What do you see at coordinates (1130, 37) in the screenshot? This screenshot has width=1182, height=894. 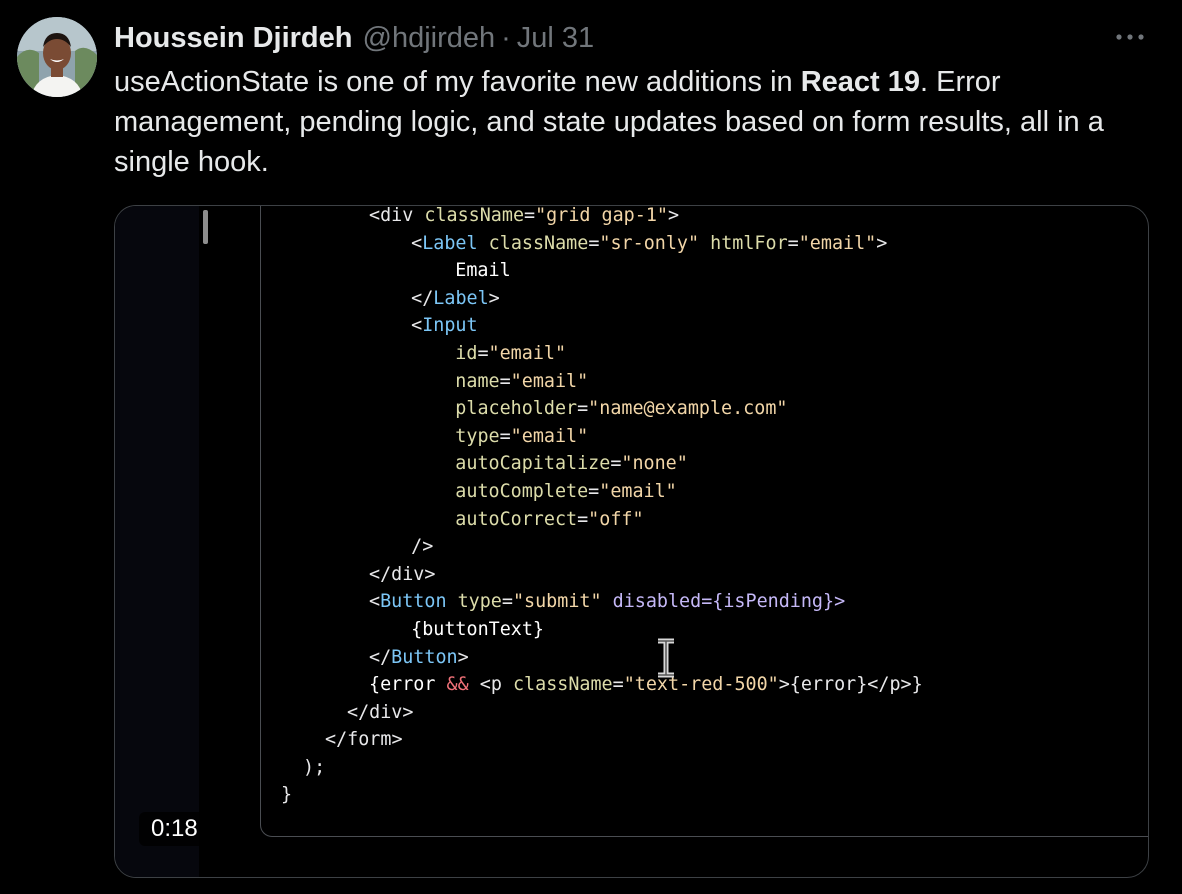 I see `more-options-button` at bounding box center [1130, 37].